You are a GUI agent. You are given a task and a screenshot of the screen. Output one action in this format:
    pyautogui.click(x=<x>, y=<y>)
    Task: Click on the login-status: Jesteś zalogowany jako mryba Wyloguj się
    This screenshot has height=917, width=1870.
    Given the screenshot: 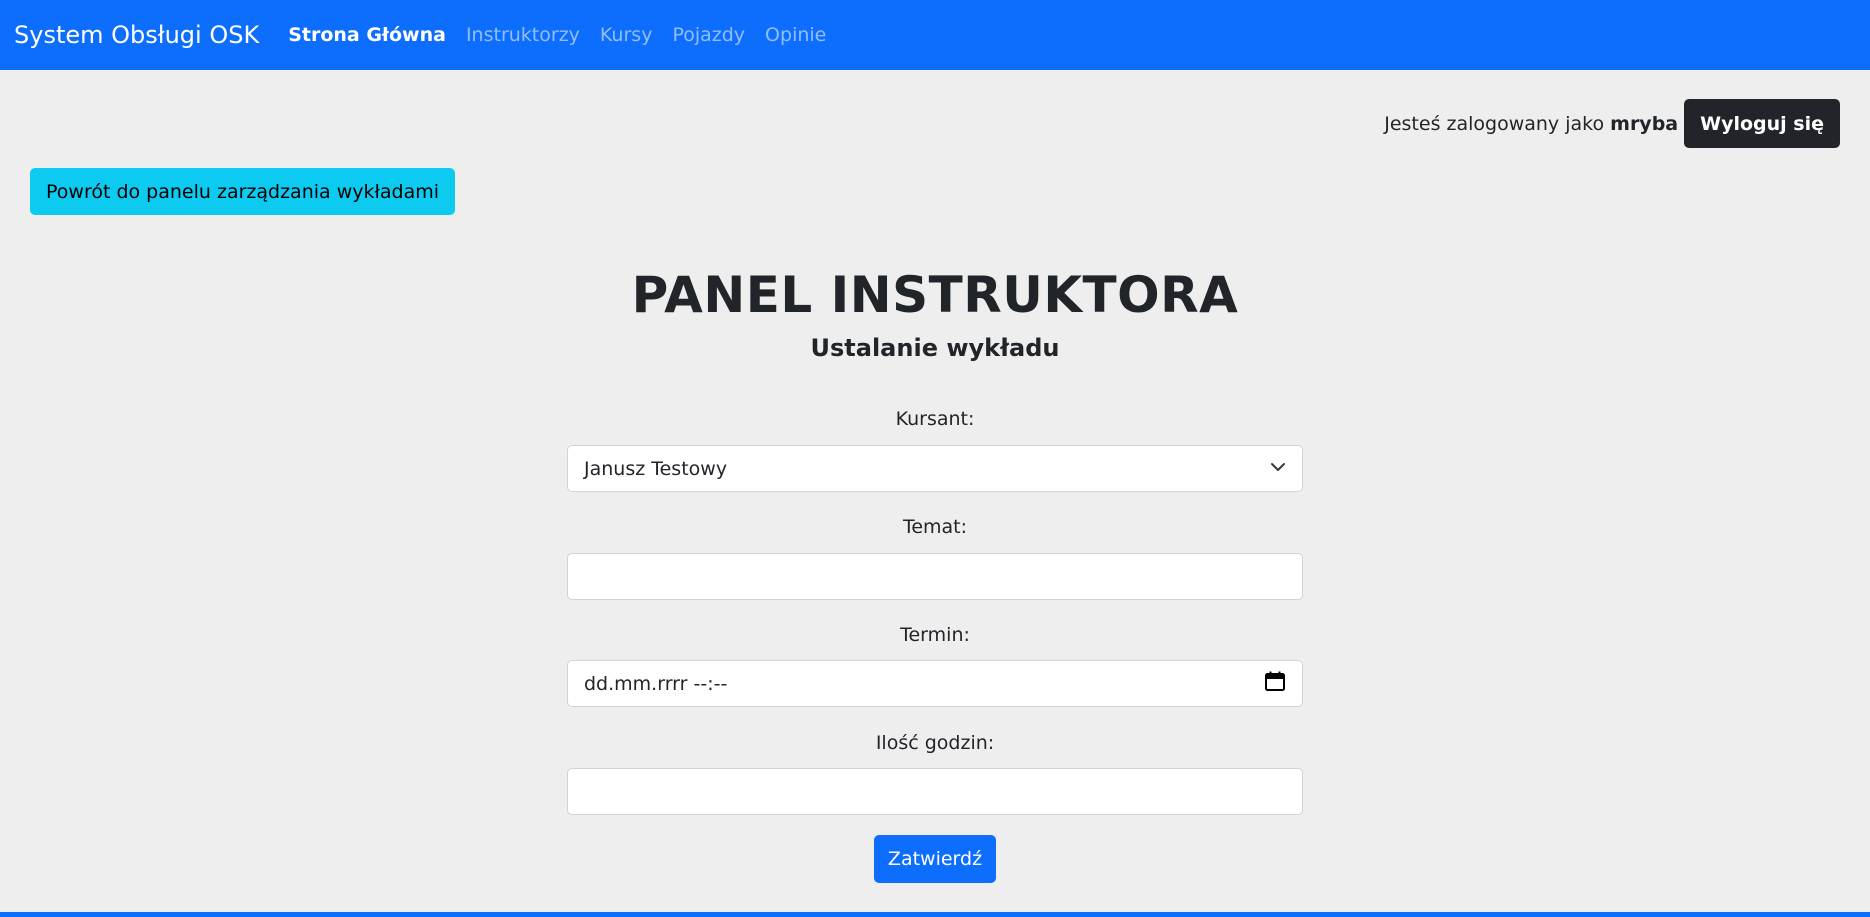 What is the action you would take?
    pyautogui.click(x=1612, y=123)
    